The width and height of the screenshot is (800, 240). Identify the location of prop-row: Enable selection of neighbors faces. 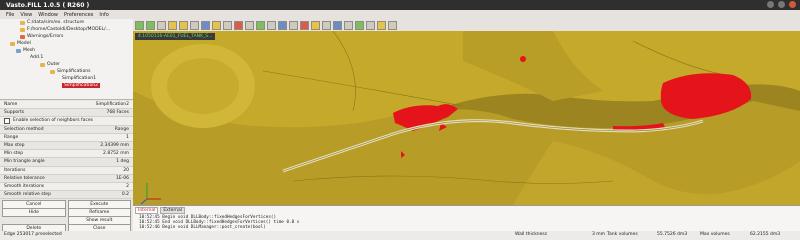
(66, 121).